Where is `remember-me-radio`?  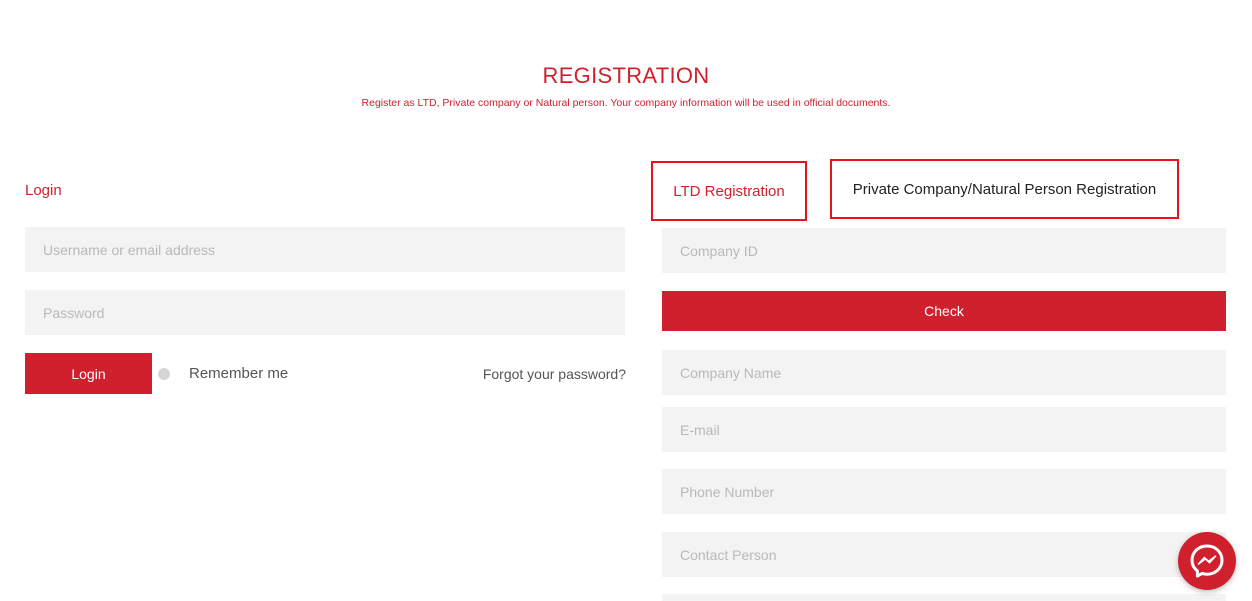 remember-me-radio is located at coordinates (164, 374).